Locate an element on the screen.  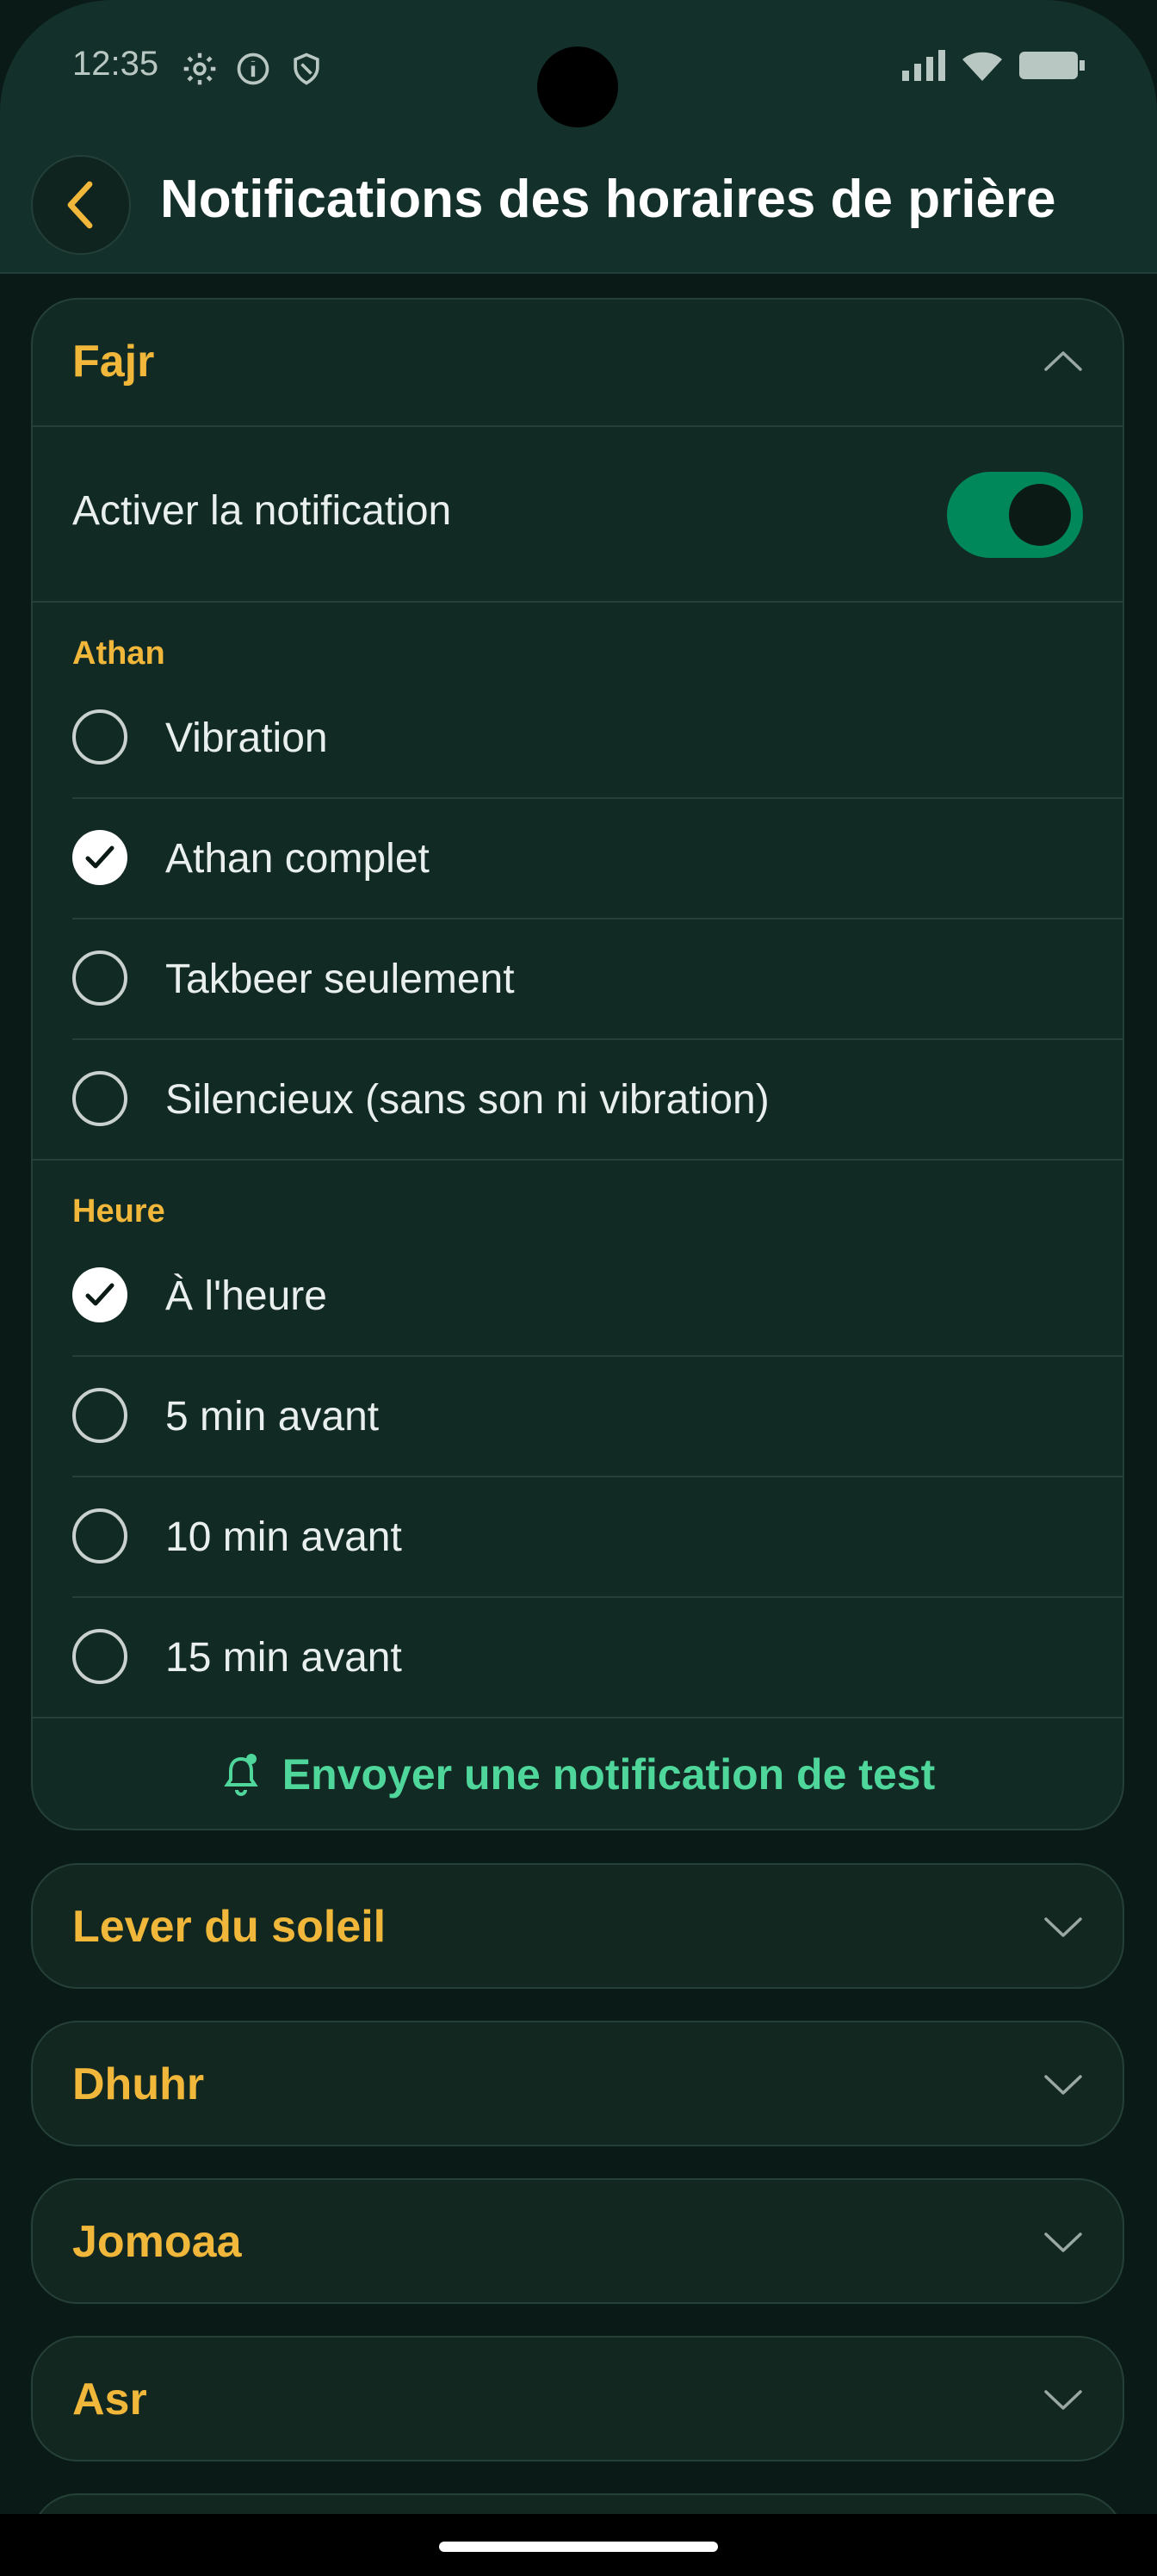
prayer-title: Jomoaa is located at coordinates (157, 2242).